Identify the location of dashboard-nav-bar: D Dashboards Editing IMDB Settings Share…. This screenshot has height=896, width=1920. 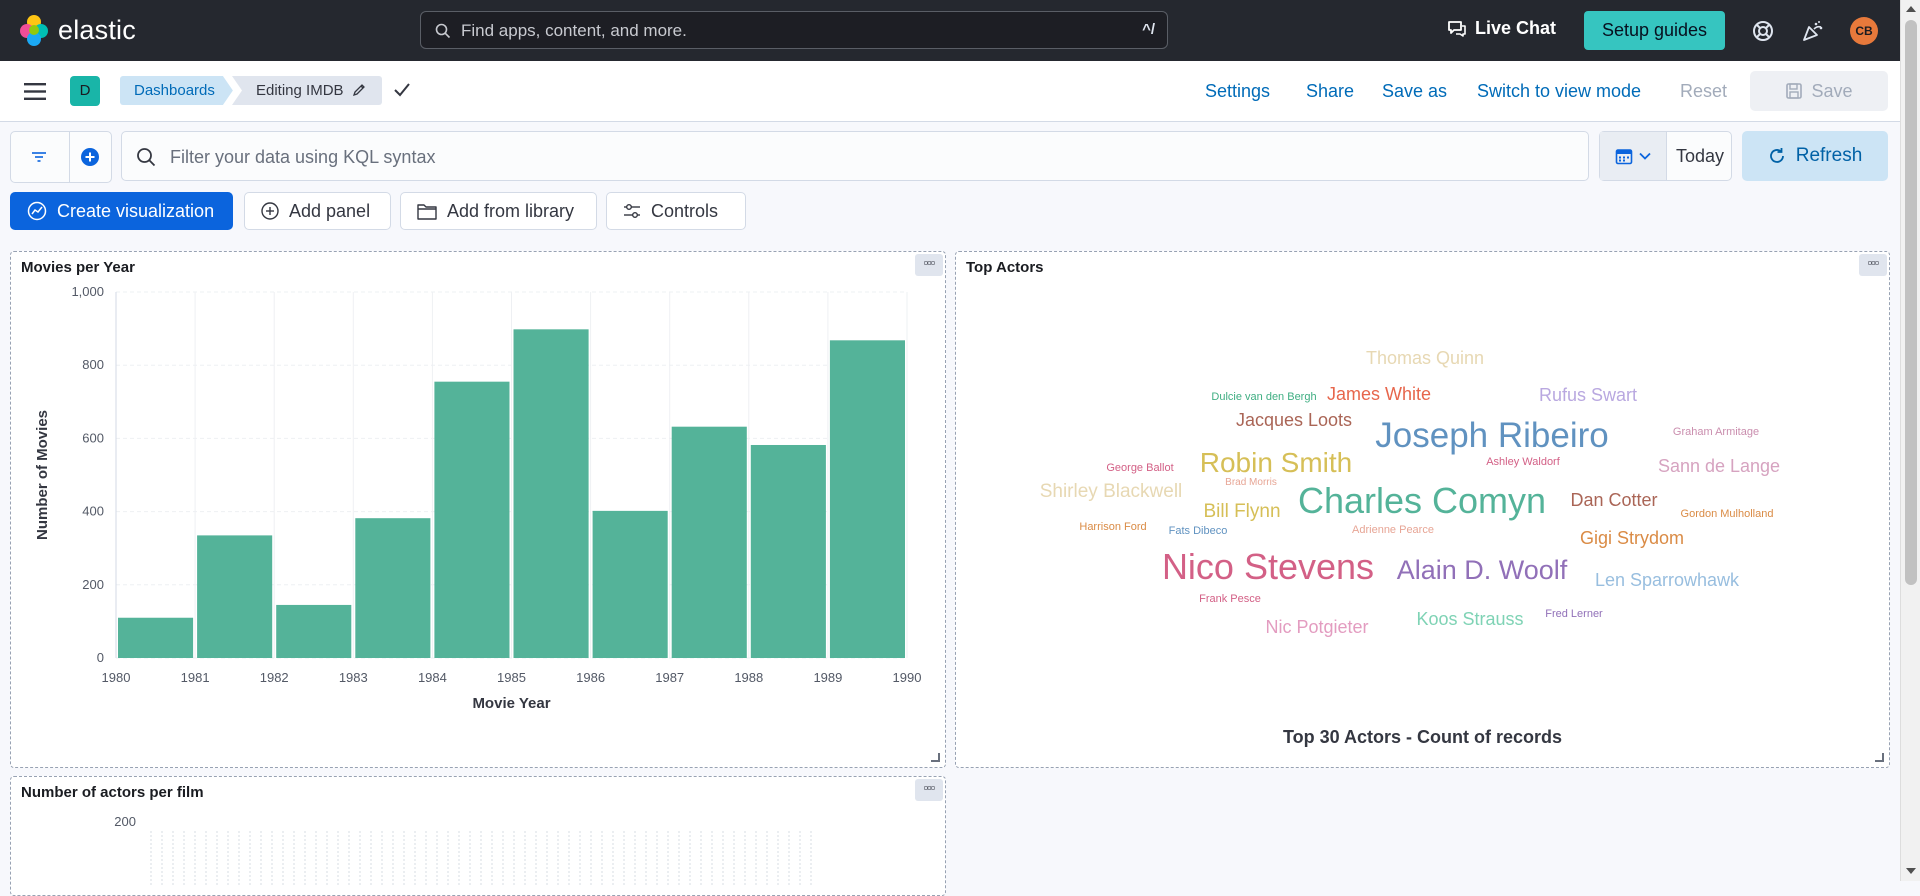
(950, 91).